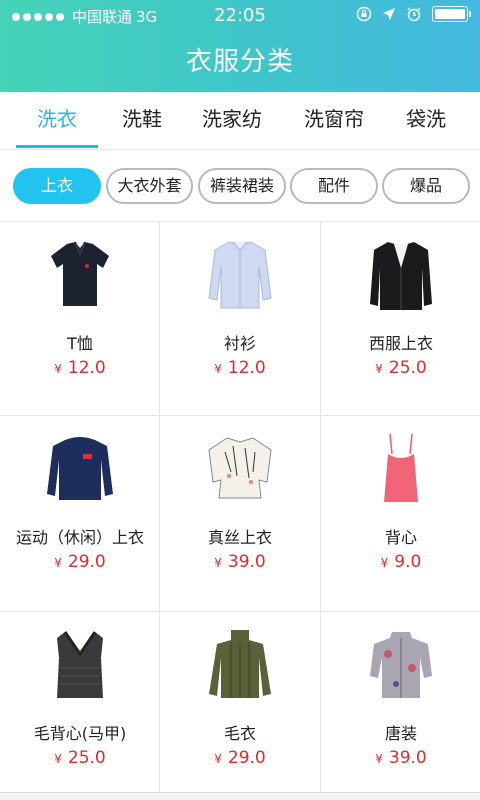 The image size is (480, 800). What do you see at coordinates (80, 468) in the screenshot?
I see `sweatshirt-image` at bounding box center [80, 468].